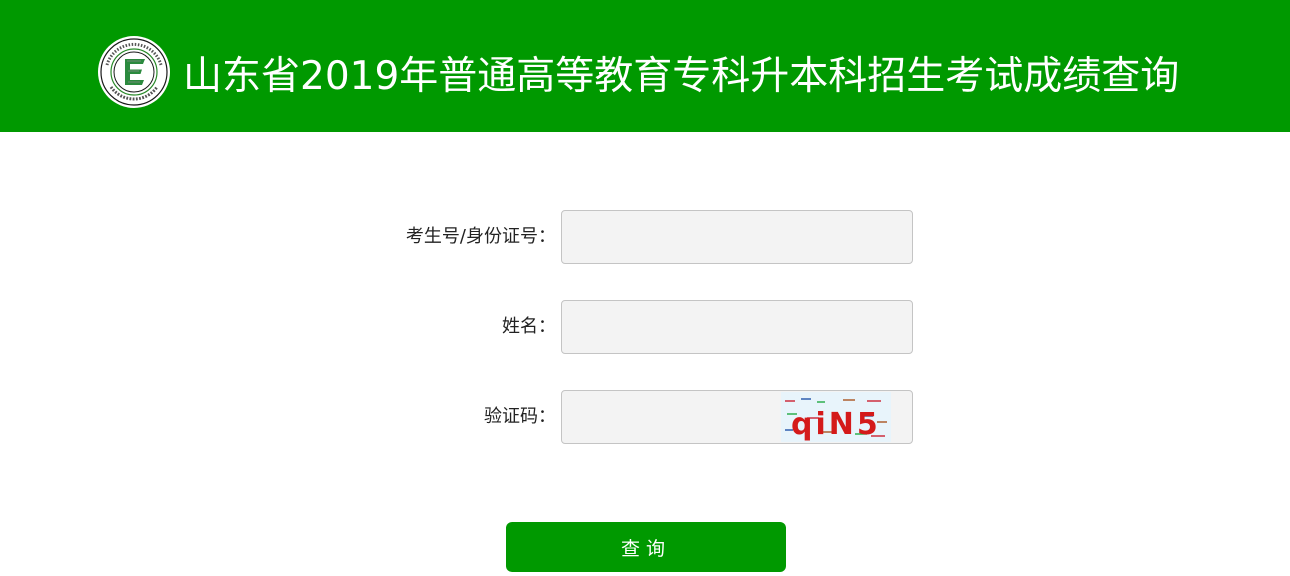  What do you see at coordinates (681, 76) in the screenshot?
I see `page-title: 山东省2019年普通高等教育专科升本科招生考试成绩查询` at bounding box center [681, 76].